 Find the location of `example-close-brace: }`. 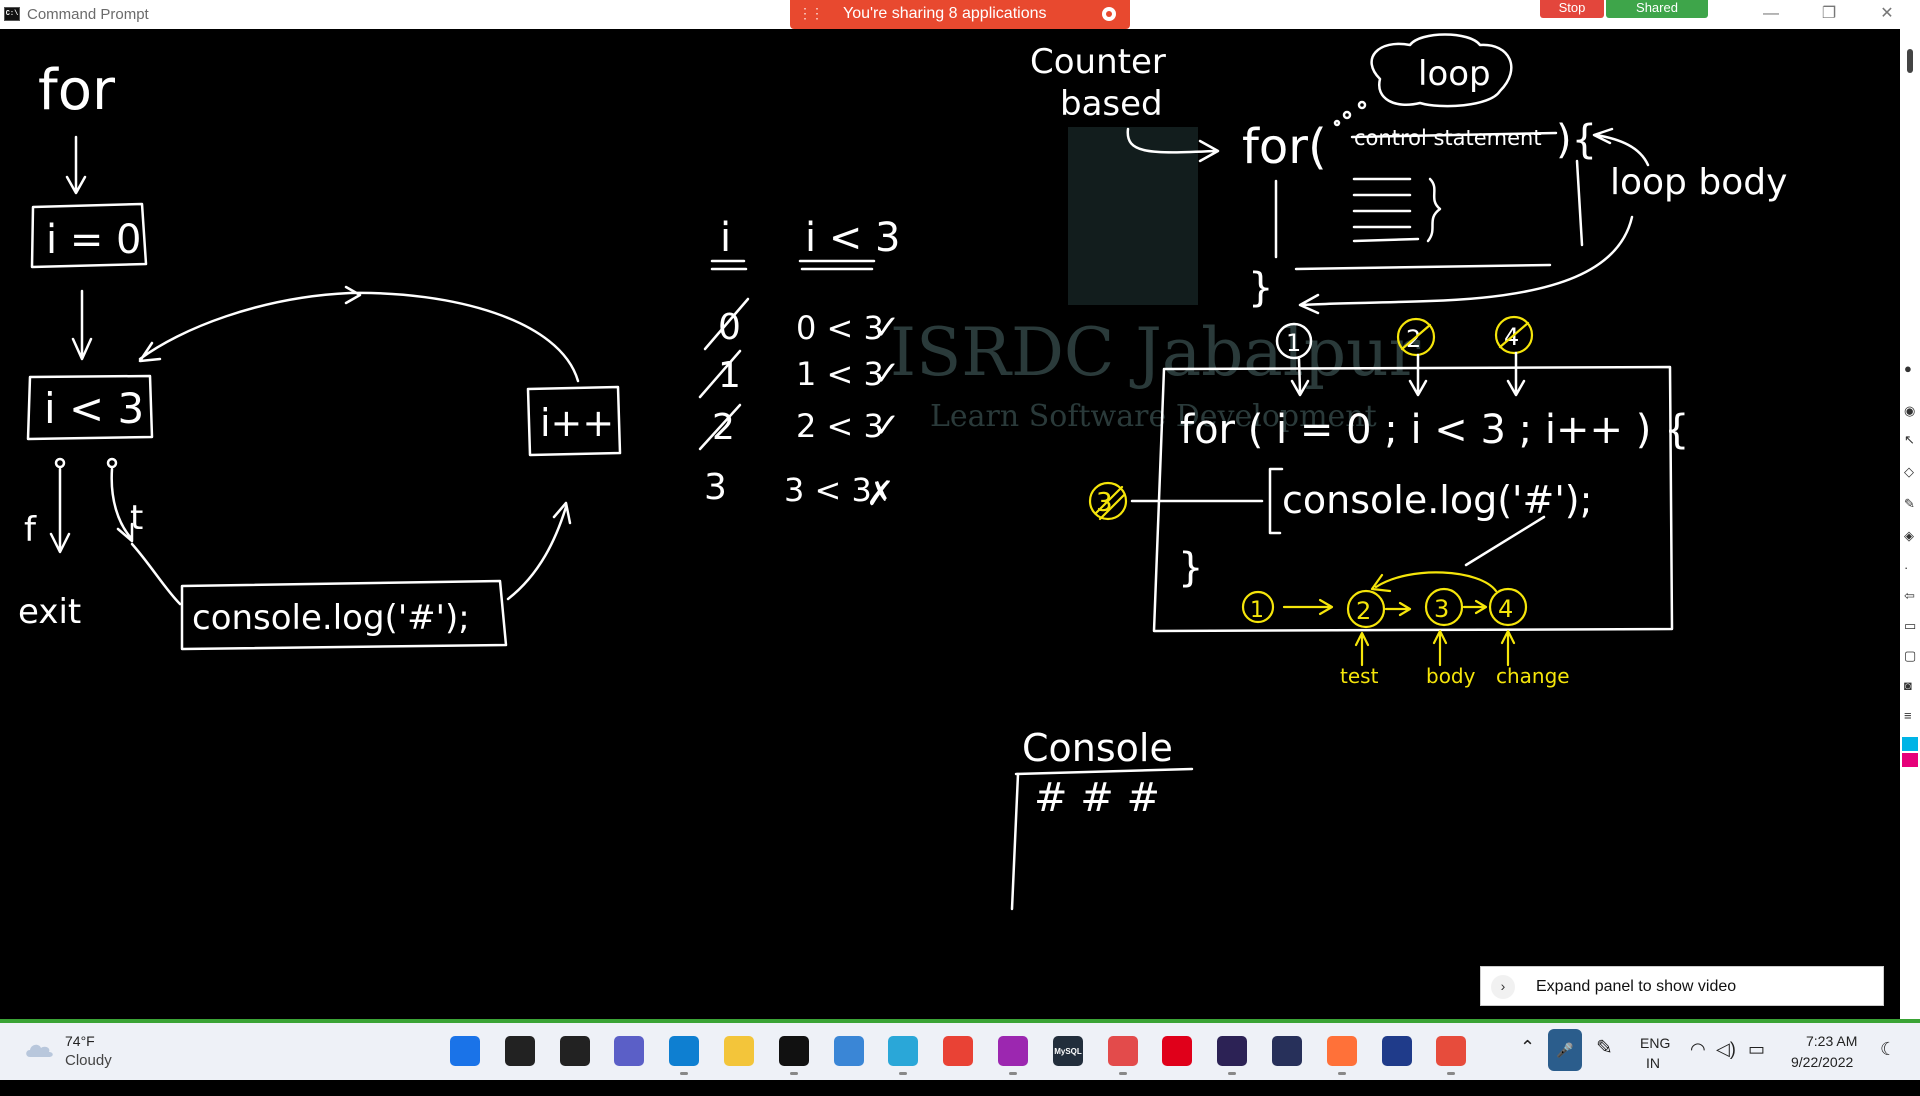

example-close-brace: } is located at coordinates (1190, 568).